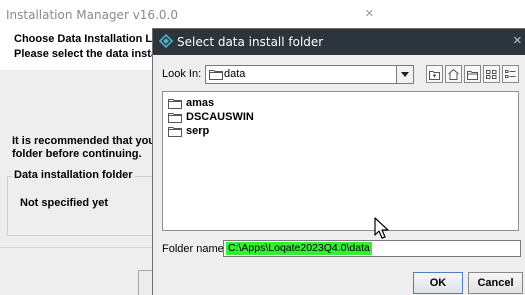 The width and height of the screenshot is (525, 295). Describe the element at coordinates (182, 74) in the screenshot. I see `look-in-label: Look In:` at that location.